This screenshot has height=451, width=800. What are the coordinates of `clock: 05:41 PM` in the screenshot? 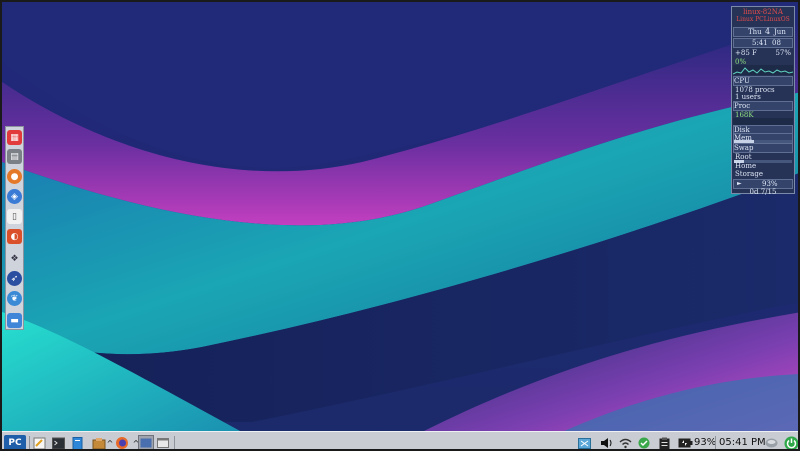 It's located at (742, 442).